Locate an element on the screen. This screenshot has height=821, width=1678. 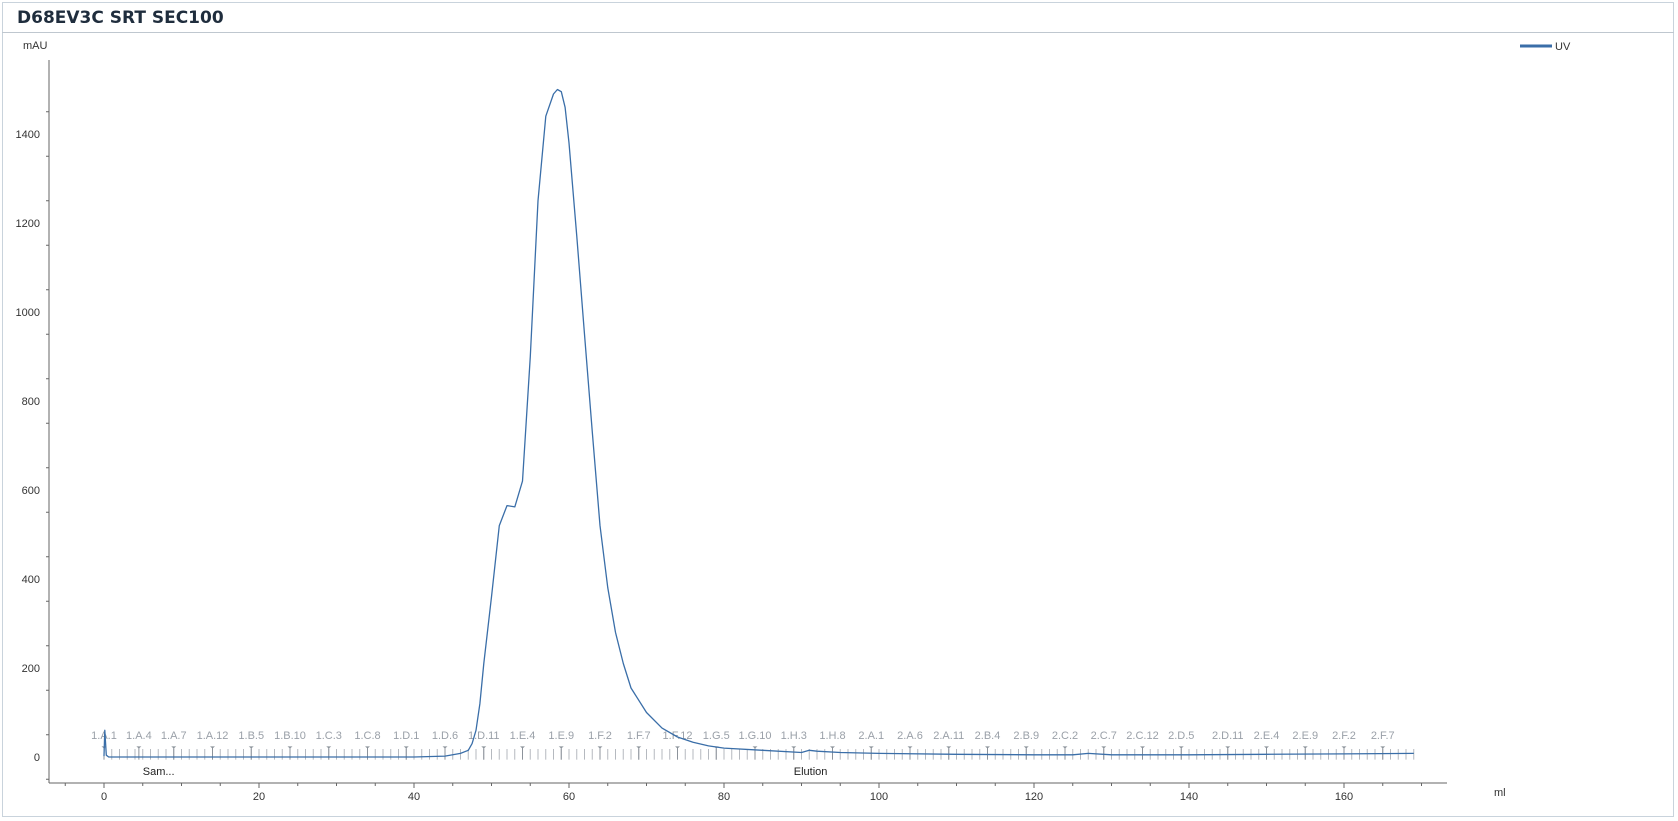
y-tick-label: 1000 is located at coordinates (28, 313).